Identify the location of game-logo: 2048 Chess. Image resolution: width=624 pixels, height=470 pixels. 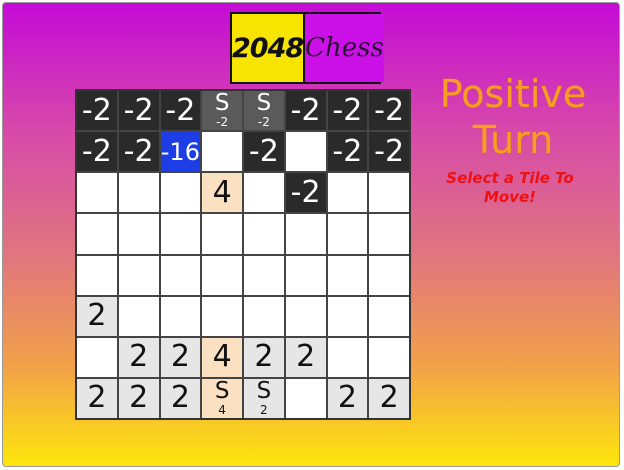
(307, 48).